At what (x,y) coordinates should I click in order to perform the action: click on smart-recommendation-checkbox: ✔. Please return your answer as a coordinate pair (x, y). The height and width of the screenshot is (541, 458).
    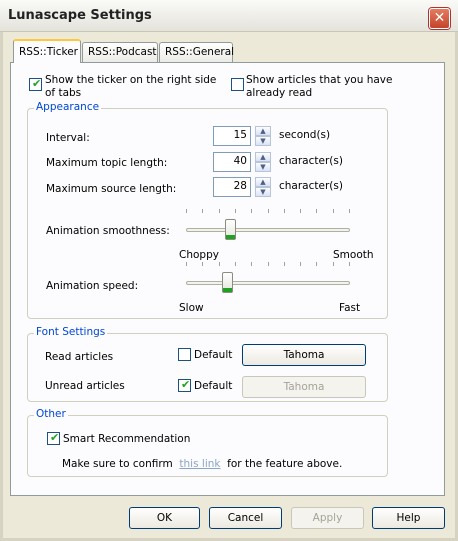
    Looking at the image, I should click on (53, 438).